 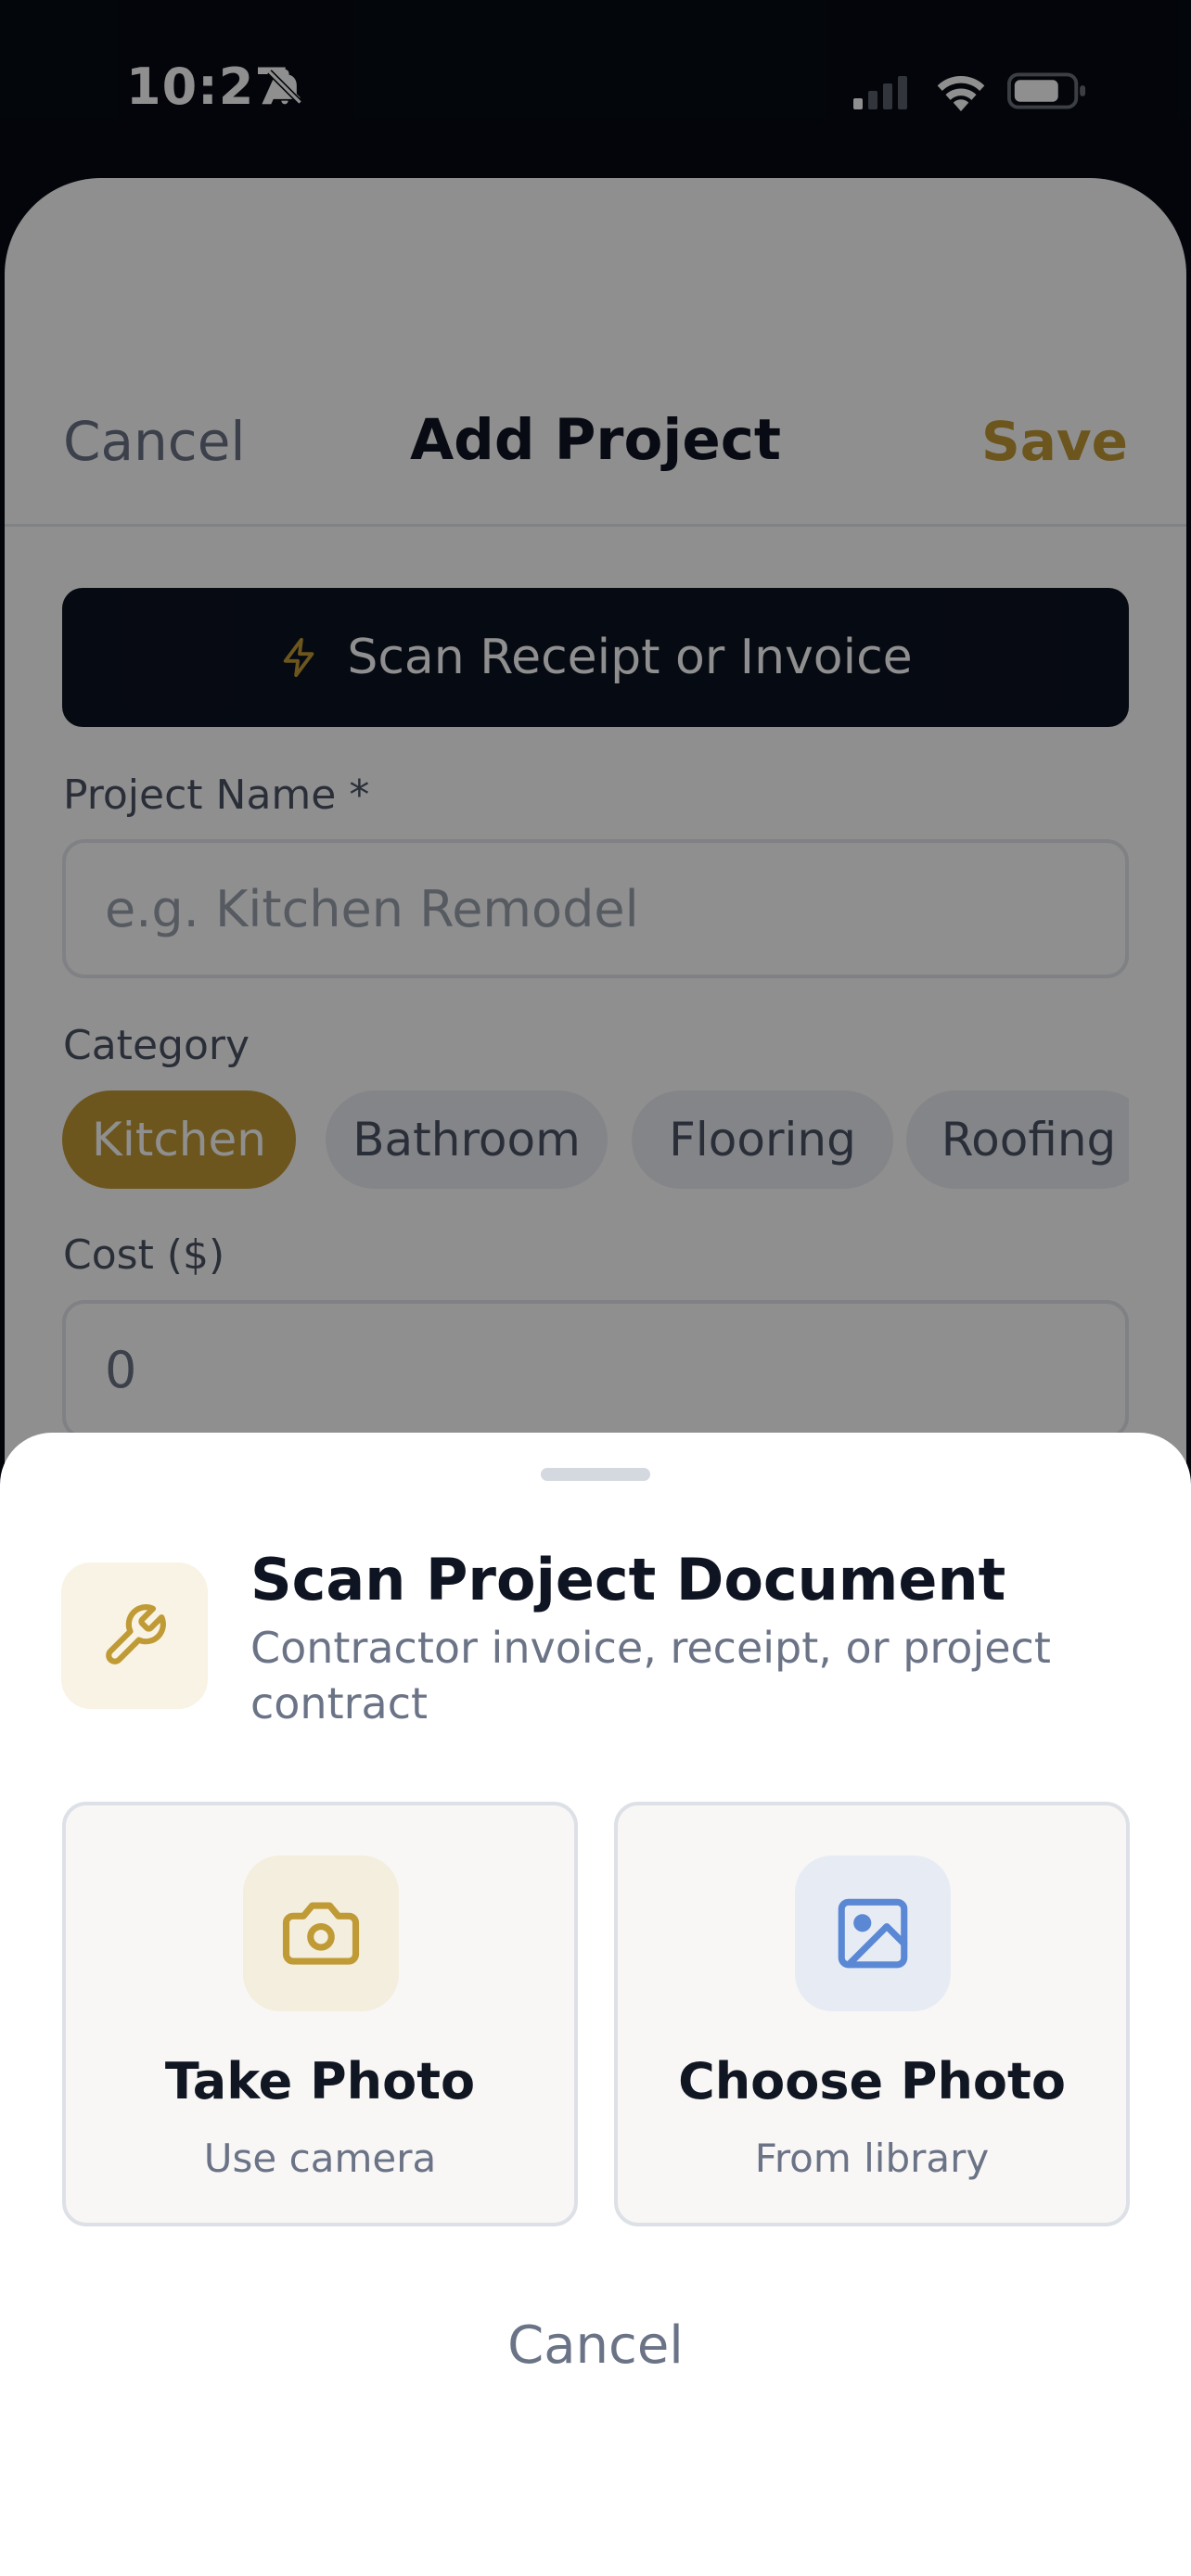 I want to click on choose-photo-icon-box, so click(x=873, y=1933).